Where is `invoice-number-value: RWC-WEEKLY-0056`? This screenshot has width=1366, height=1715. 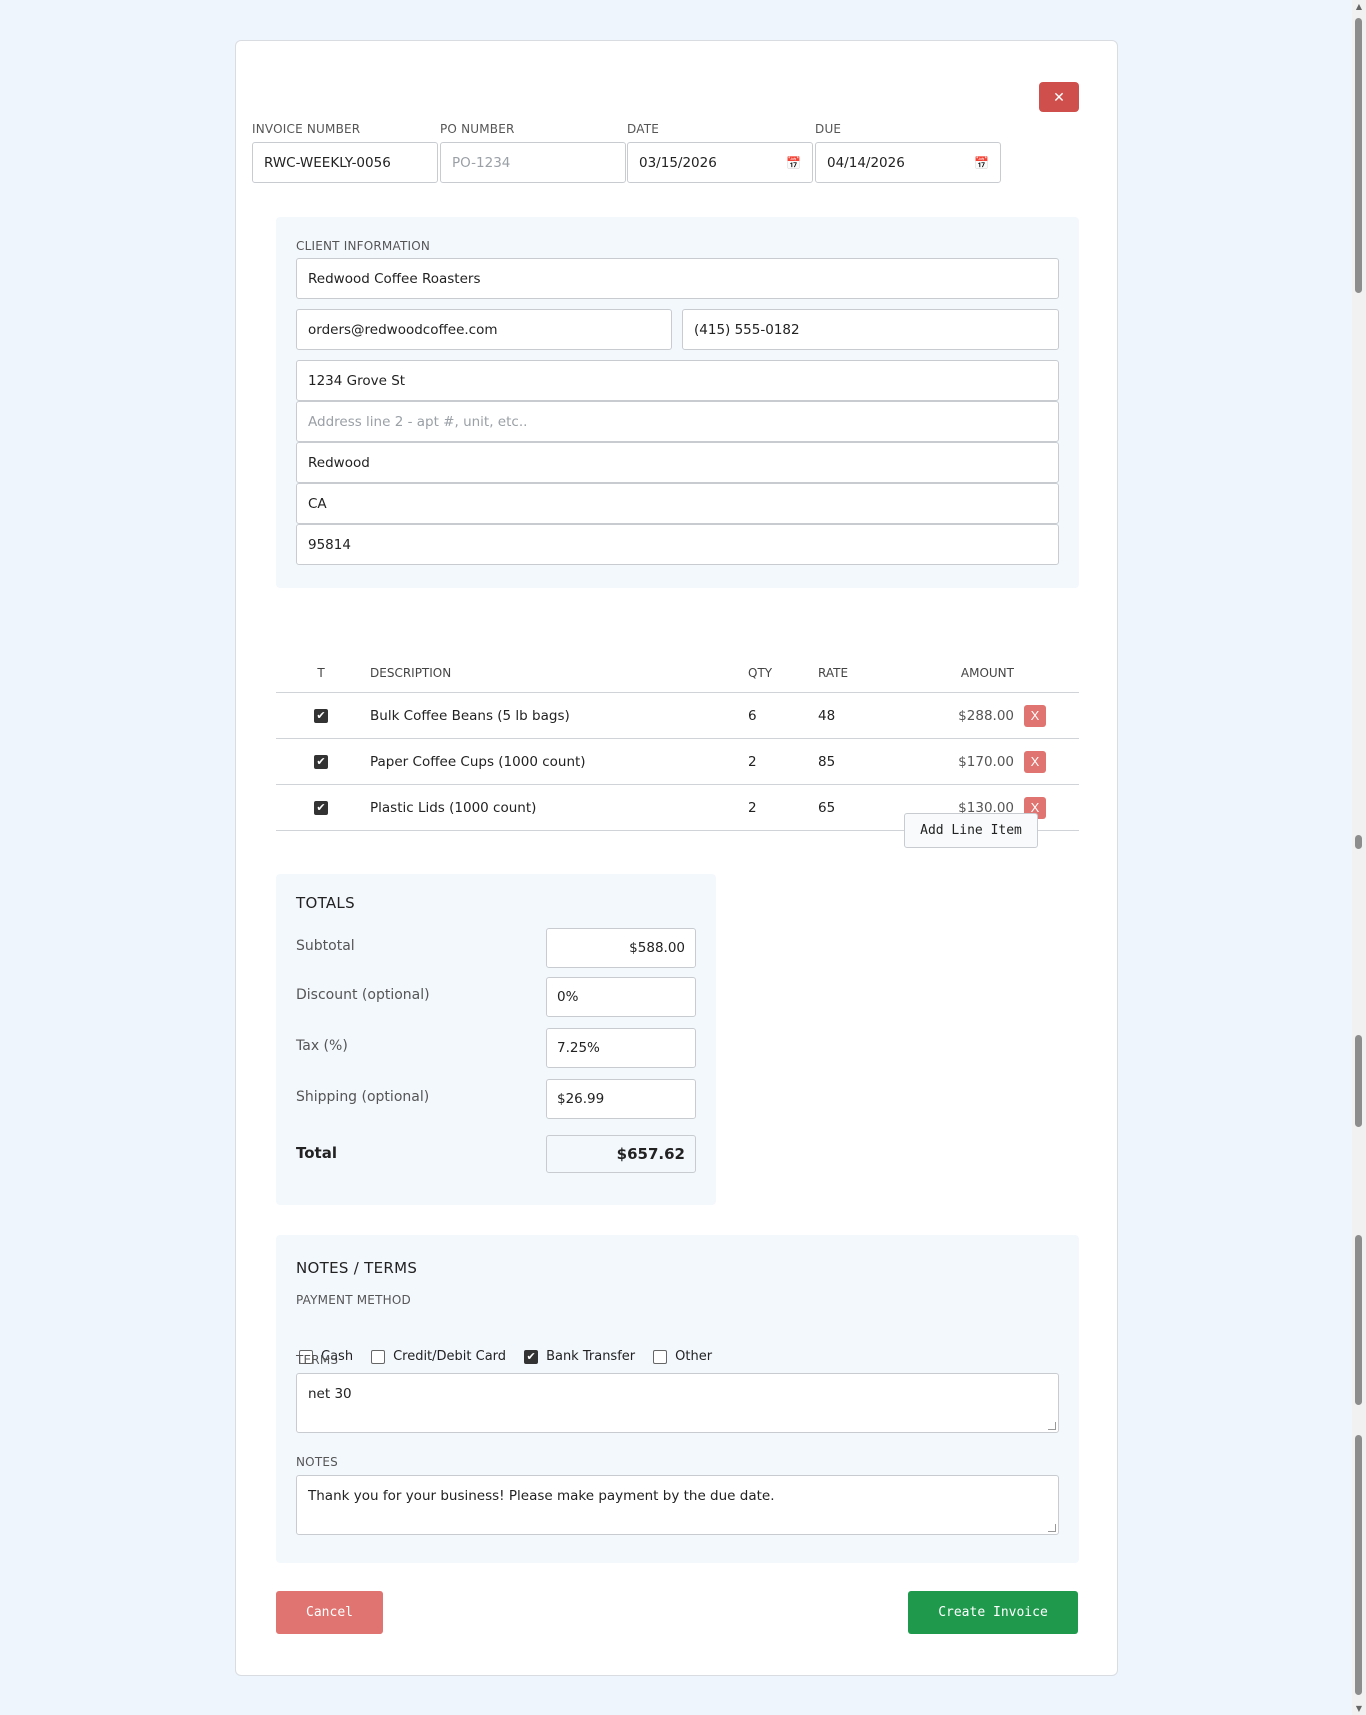
invoice-number-value: RWC-WEEKLY-0056 is located at coordinates (327, 162).